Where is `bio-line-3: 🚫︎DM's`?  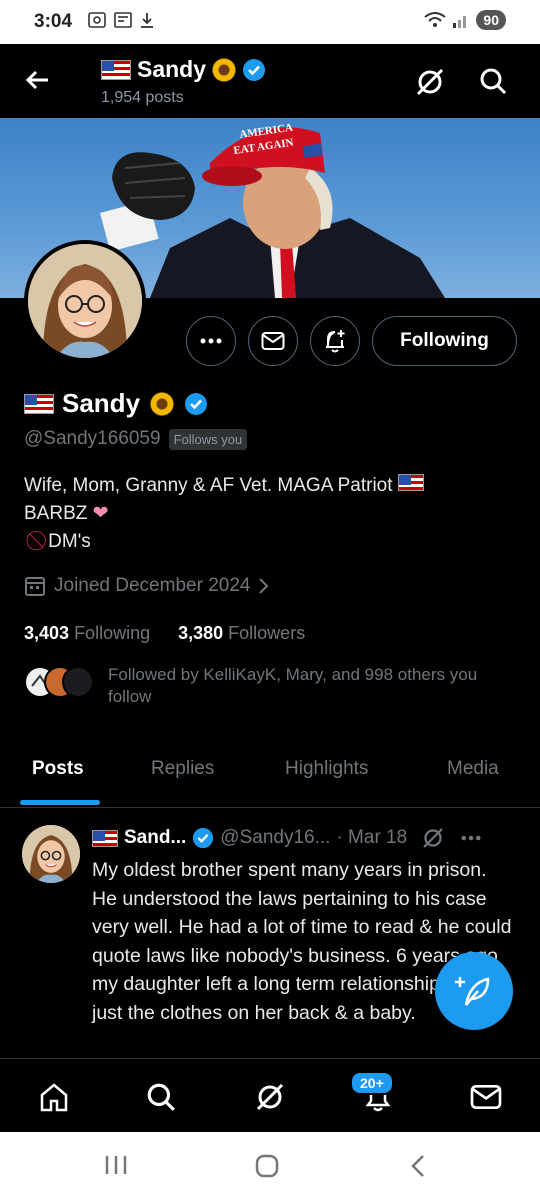 bio-line-3: 🚫︎DM's is located at coordinates (57, 541).